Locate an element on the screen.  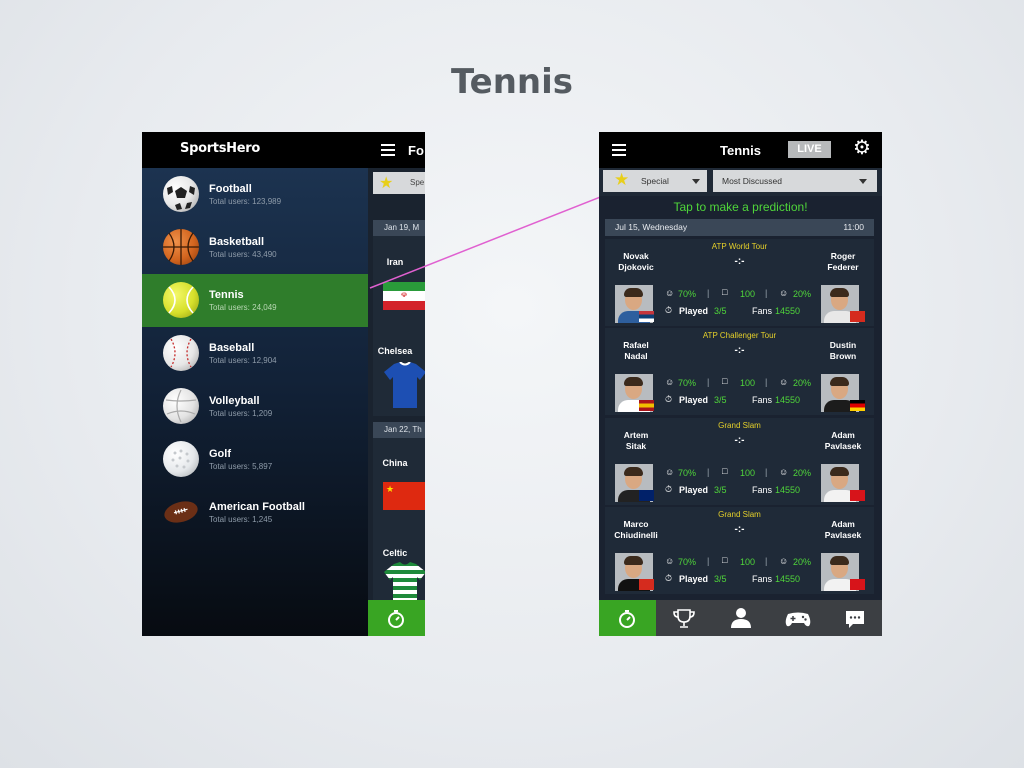
tab-chat is located at coordinates (854, 618).